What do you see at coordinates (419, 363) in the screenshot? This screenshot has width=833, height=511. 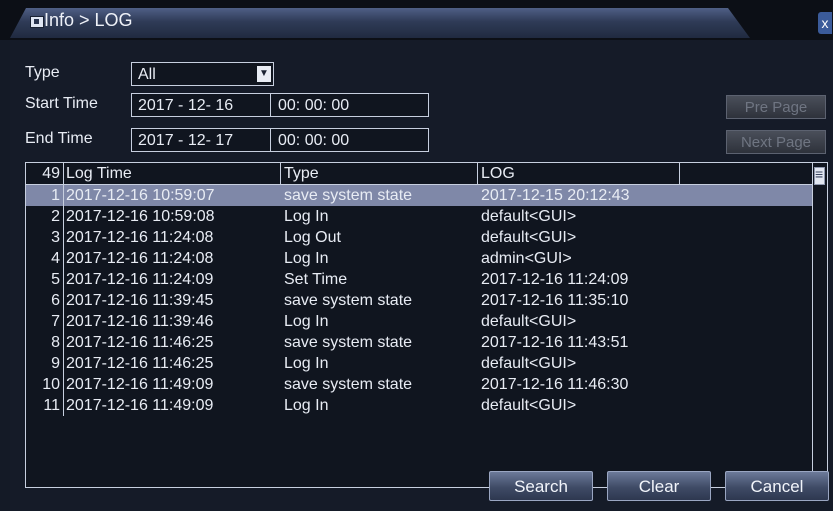 I see `table-row: 9 2017-12-16 11:46:25 Log In default<GUI>` at bounding box center [419, 363].